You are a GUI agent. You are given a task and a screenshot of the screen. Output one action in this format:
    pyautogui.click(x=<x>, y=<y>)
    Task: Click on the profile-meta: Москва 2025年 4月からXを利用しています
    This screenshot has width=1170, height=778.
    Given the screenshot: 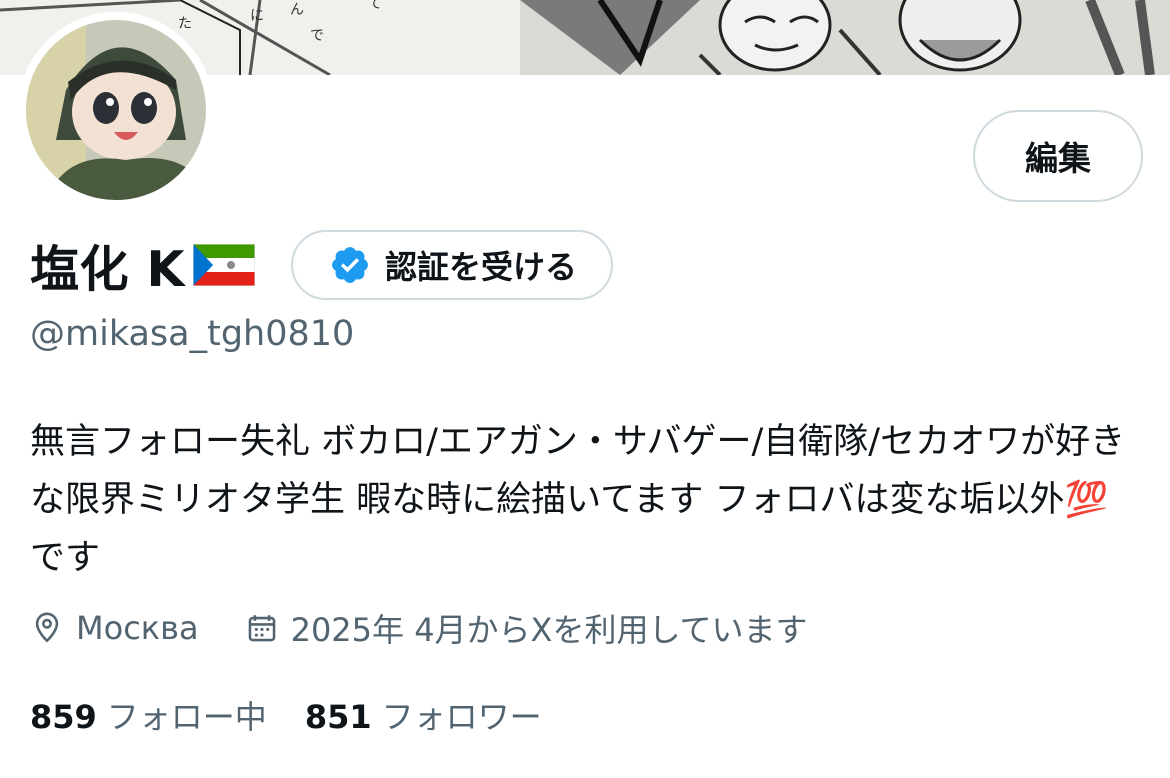 What is the action you would take?
    pyautogui.click(x=419, y=628)
    